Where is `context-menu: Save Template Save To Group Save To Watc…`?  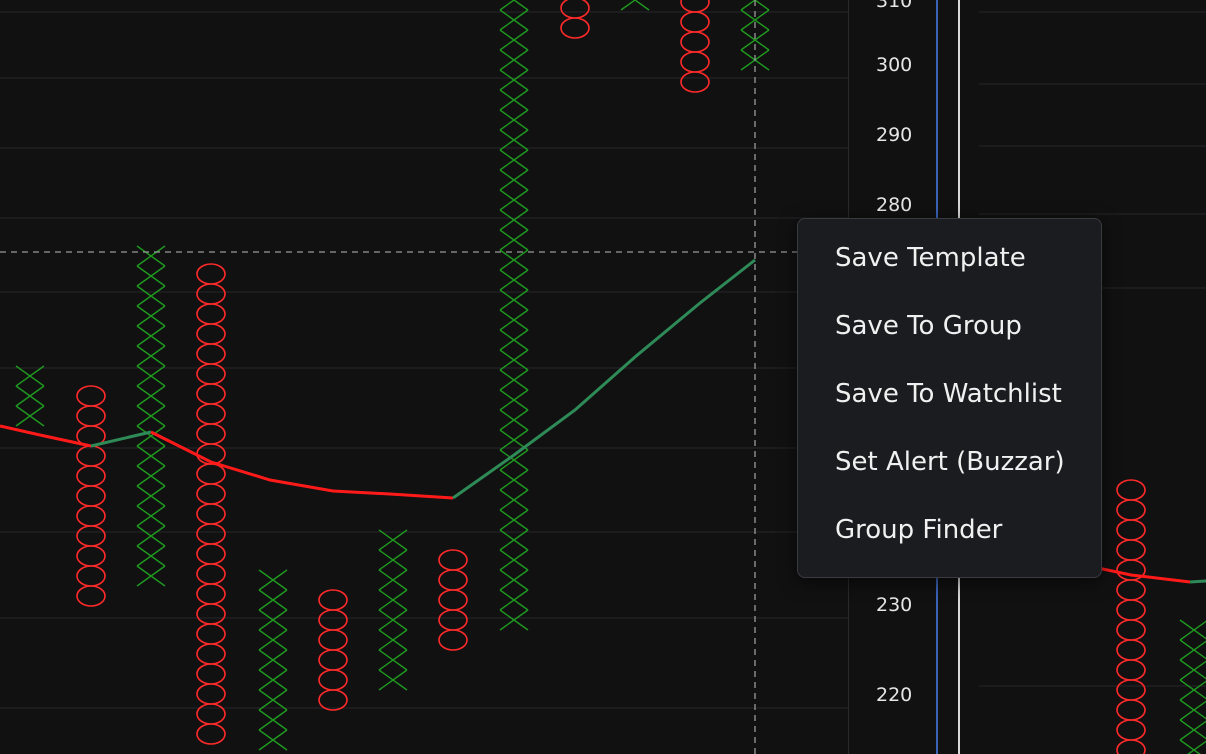
context-menu: Save Template Save To Group Save To Watc… is located at coordinates (949, 398).